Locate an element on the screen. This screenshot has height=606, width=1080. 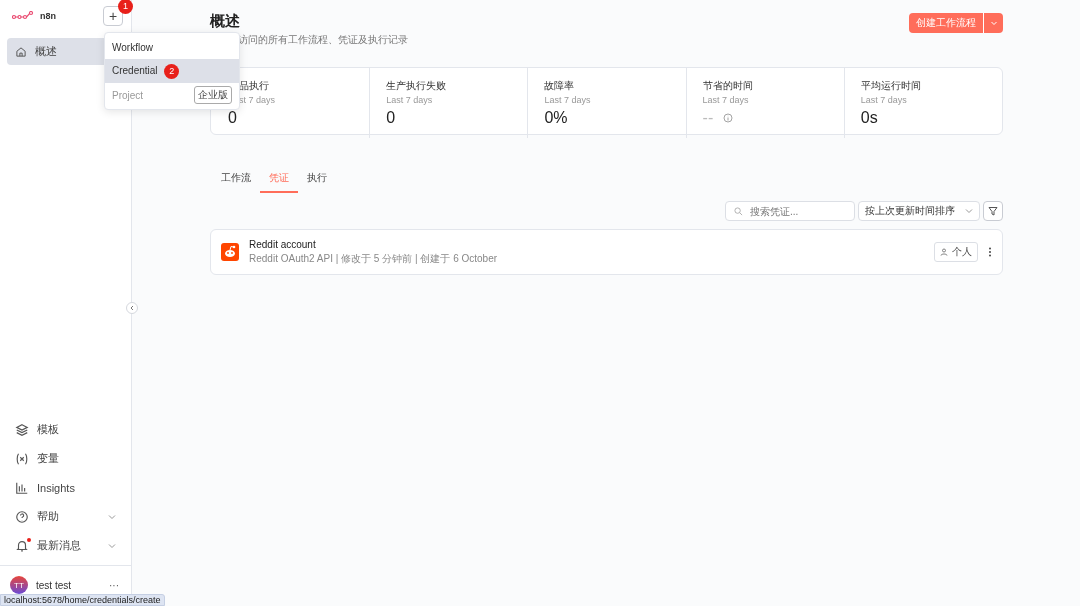
help-icon is located at coordinates (22, 516).